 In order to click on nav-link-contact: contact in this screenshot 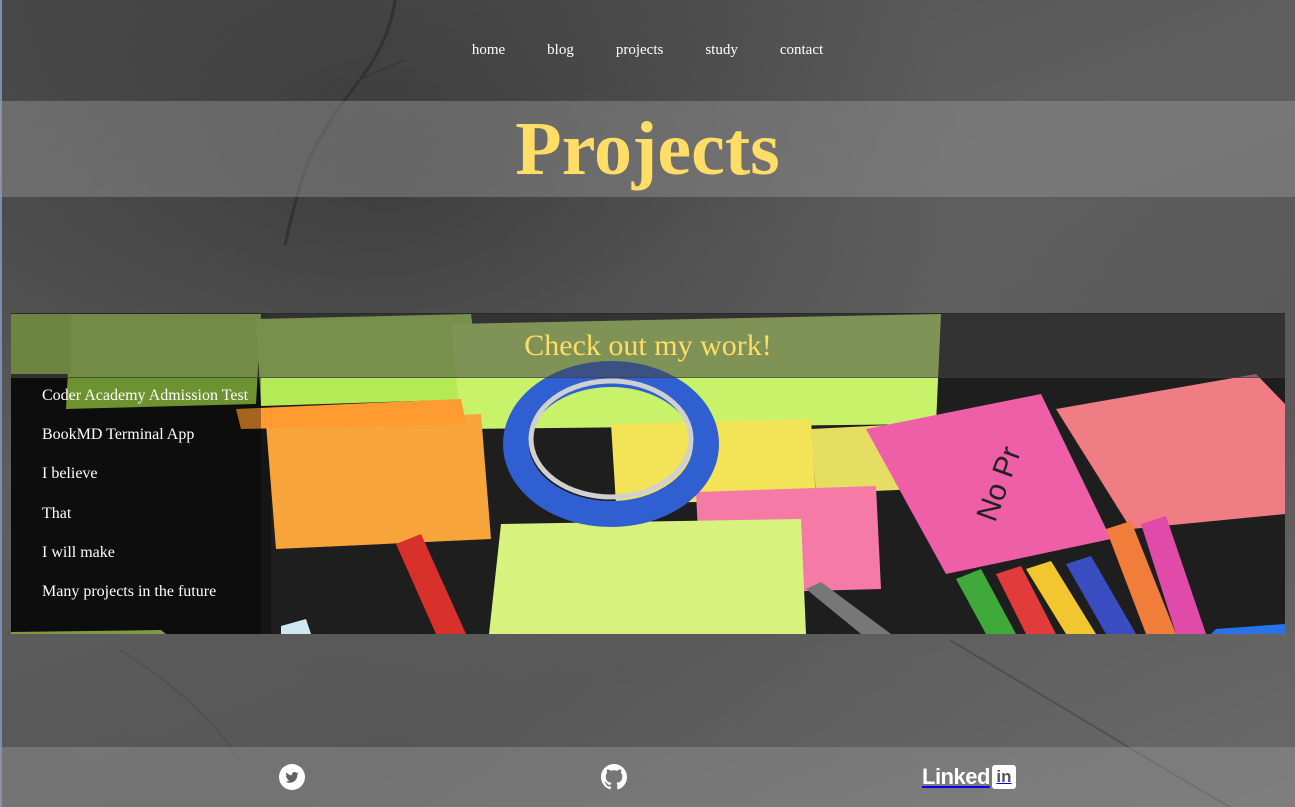, I will do `click(801, 50)`.